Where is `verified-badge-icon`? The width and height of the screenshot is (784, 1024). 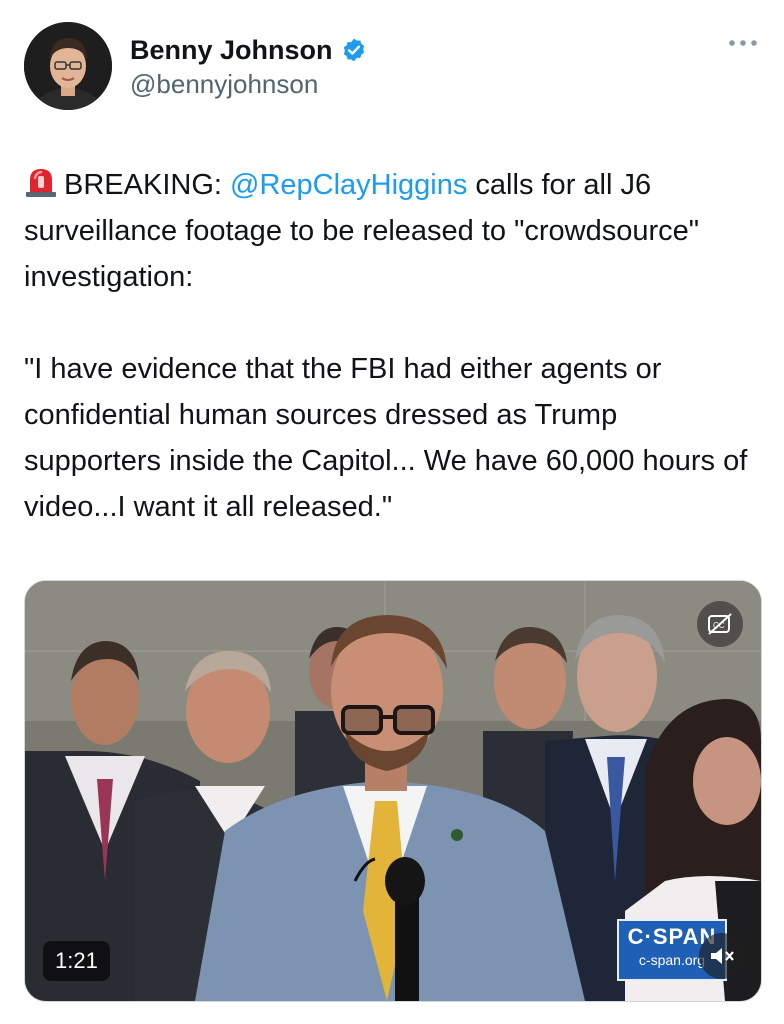 verified-badge-icon is located at coordinates (353, 50).